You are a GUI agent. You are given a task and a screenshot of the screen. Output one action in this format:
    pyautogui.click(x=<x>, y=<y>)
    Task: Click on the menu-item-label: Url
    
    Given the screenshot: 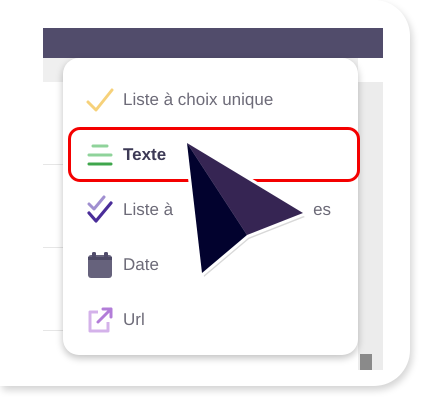 What is the action you would take?
    pyautogui.click(x=134, y=320)
    